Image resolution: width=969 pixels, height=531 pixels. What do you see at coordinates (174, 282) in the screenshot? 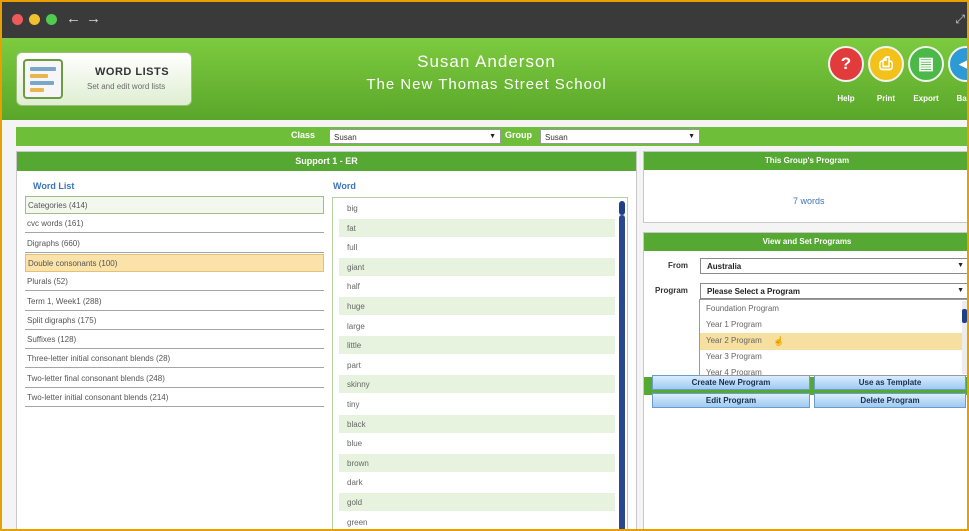
I see `word-list-item: Plurals (52)` at bounding box center [174, 282].